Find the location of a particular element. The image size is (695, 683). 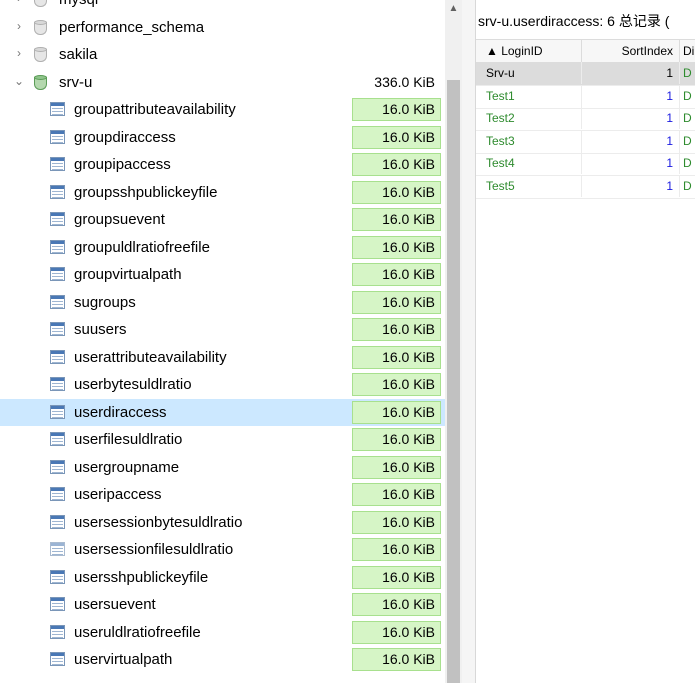

tree-scrollbar: ▲ is located at coordinates (453, 341).